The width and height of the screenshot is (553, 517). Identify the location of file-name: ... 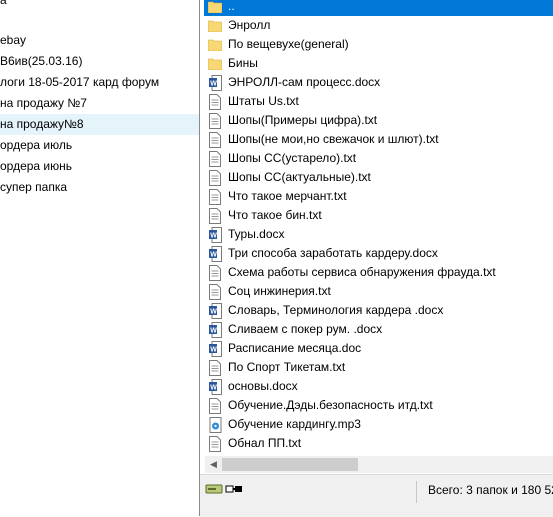
(231, 8).